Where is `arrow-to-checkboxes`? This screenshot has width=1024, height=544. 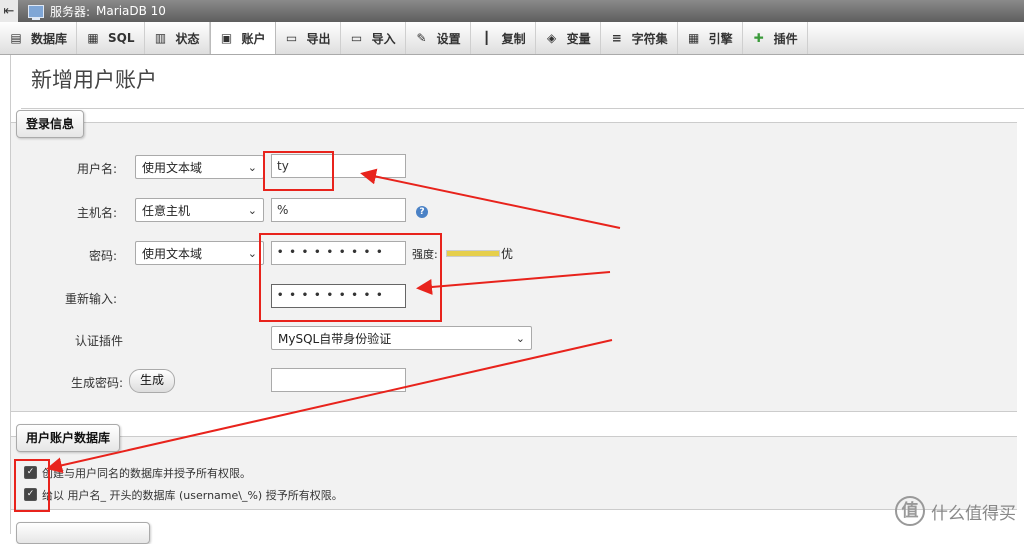 arrow-to-checkboxes is located at coordinates (329, 406).